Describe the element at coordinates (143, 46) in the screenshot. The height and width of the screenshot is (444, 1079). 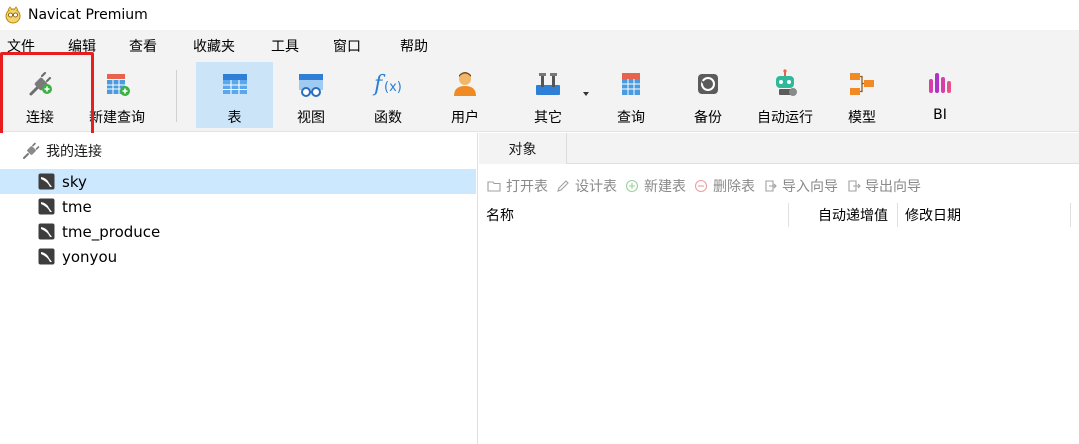
I see `menu-view: 查看` at that location.